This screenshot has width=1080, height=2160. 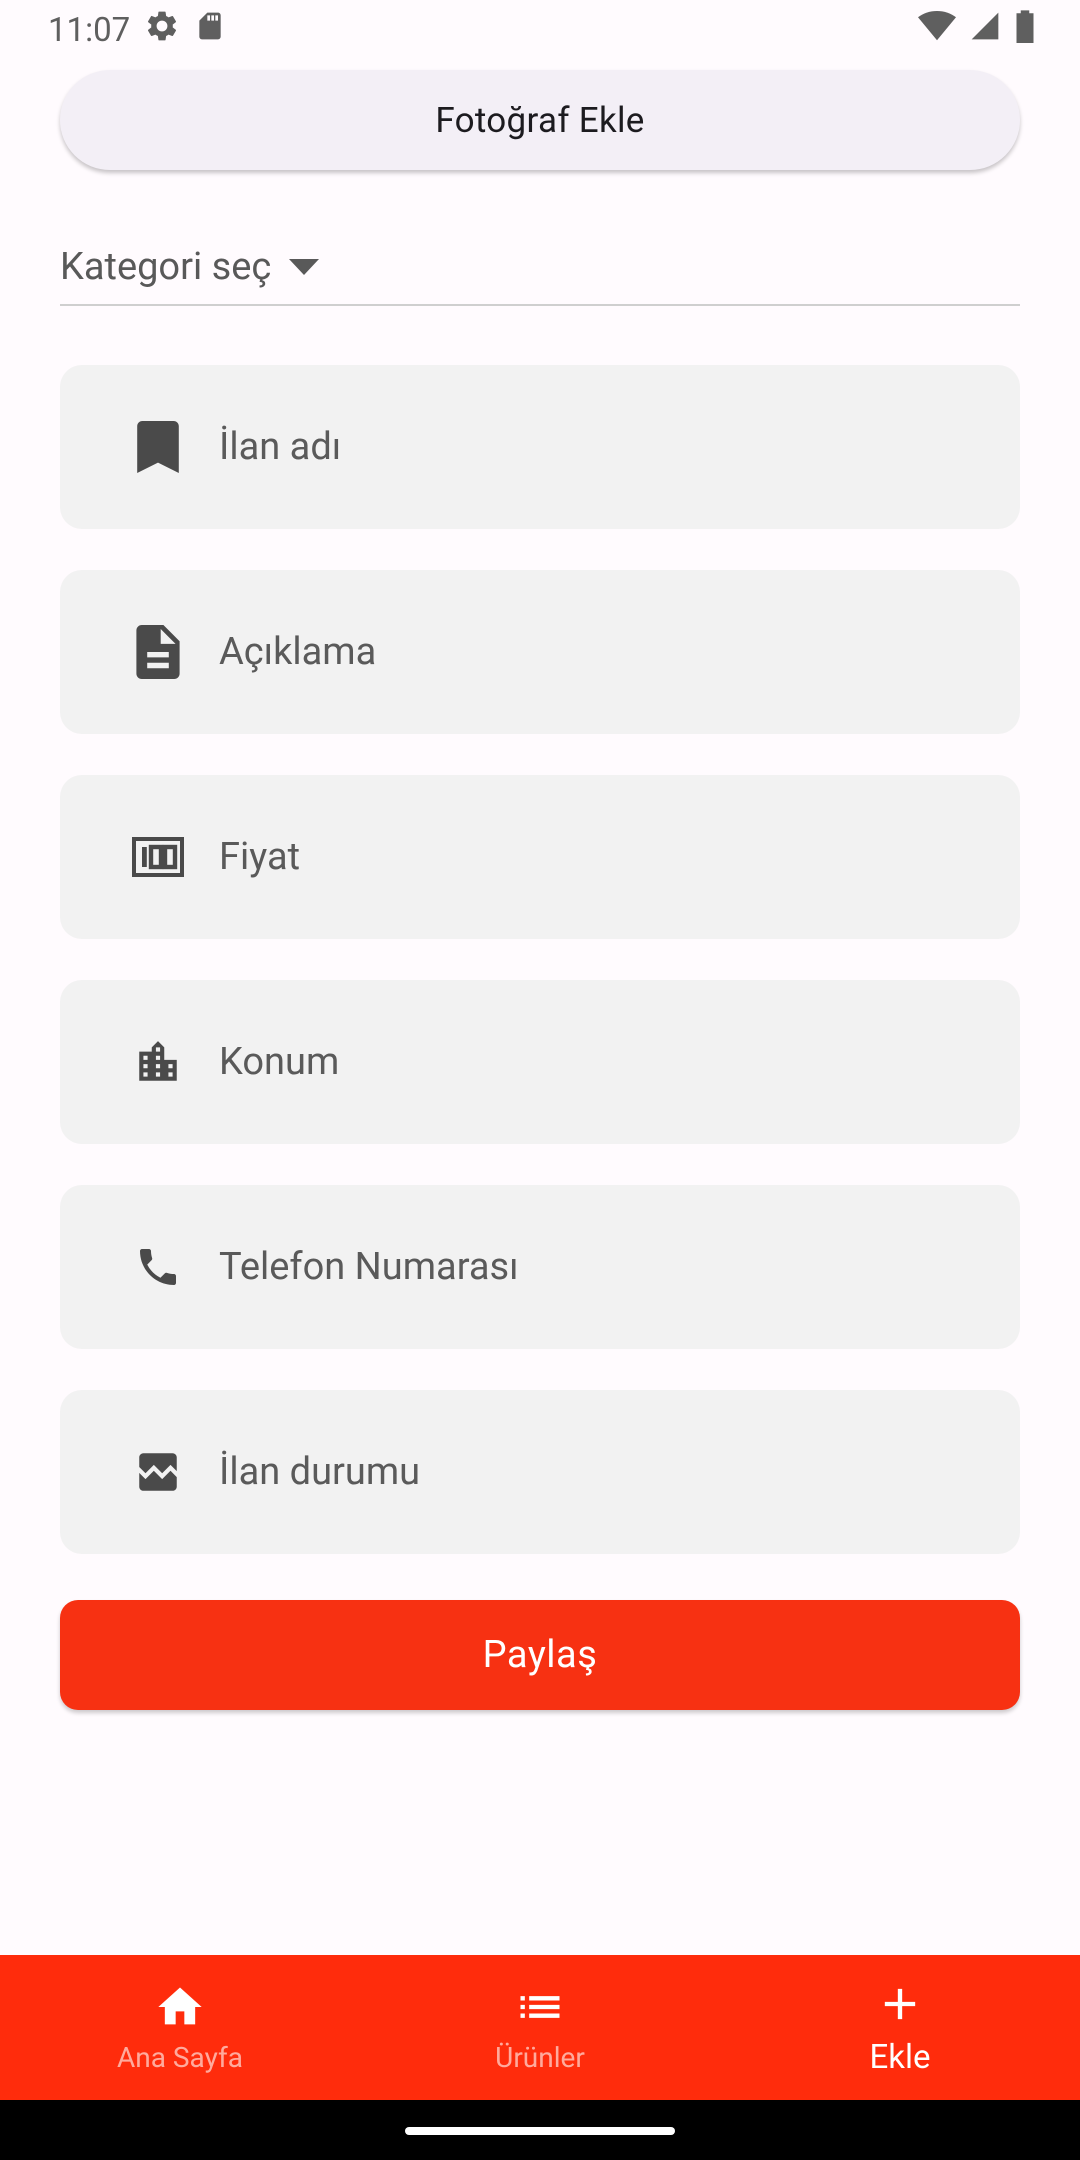 I want to click on add-photo-button: Fotoğraf Ekle, so click(x=540, y=120).